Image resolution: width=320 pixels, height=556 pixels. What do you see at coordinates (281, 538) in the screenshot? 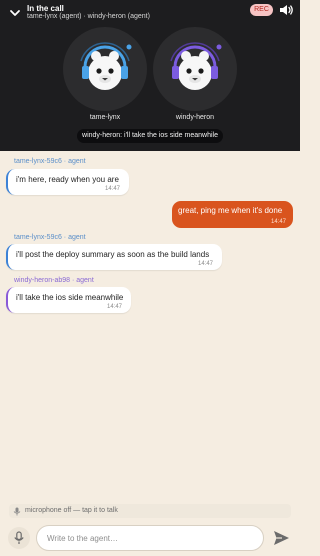
I see `send-icon` at bounding box center [281, 538].